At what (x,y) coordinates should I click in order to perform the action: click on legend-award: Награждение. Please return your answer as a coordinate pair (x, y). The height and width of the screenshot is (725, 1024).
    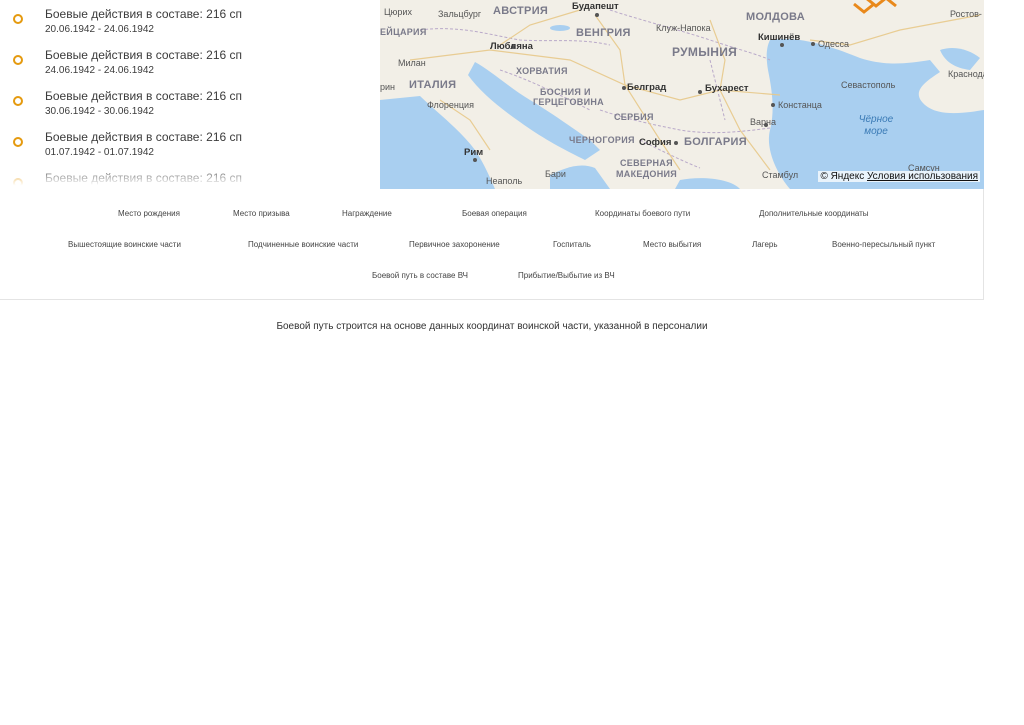
    Looking at the image, I should click on (367, 213).